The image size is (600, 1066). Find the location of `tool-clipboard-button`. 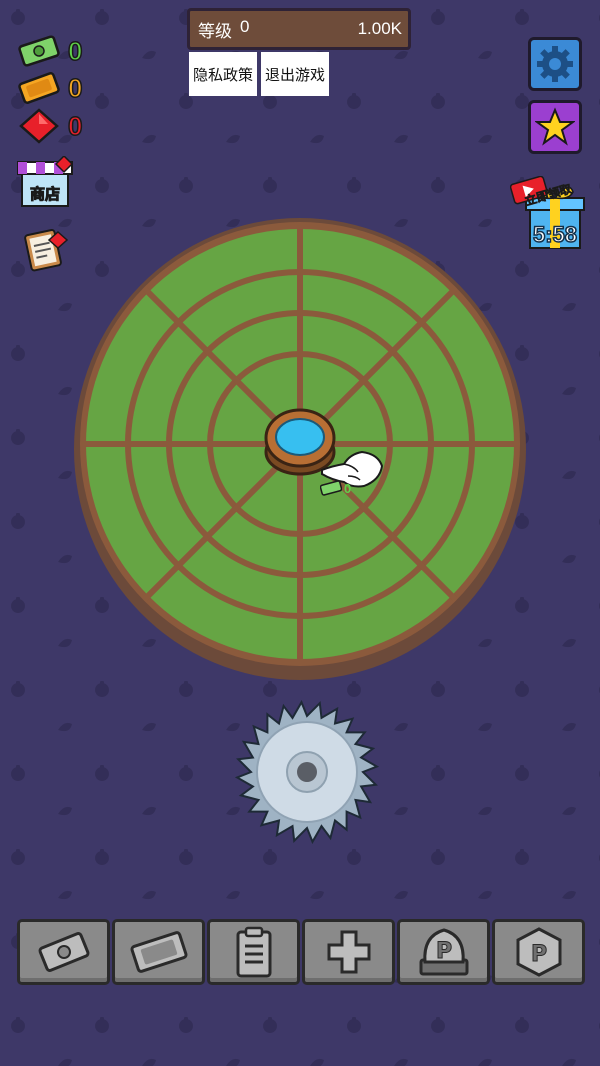

tool-clipboard-button is located at coordinates (253, 952).